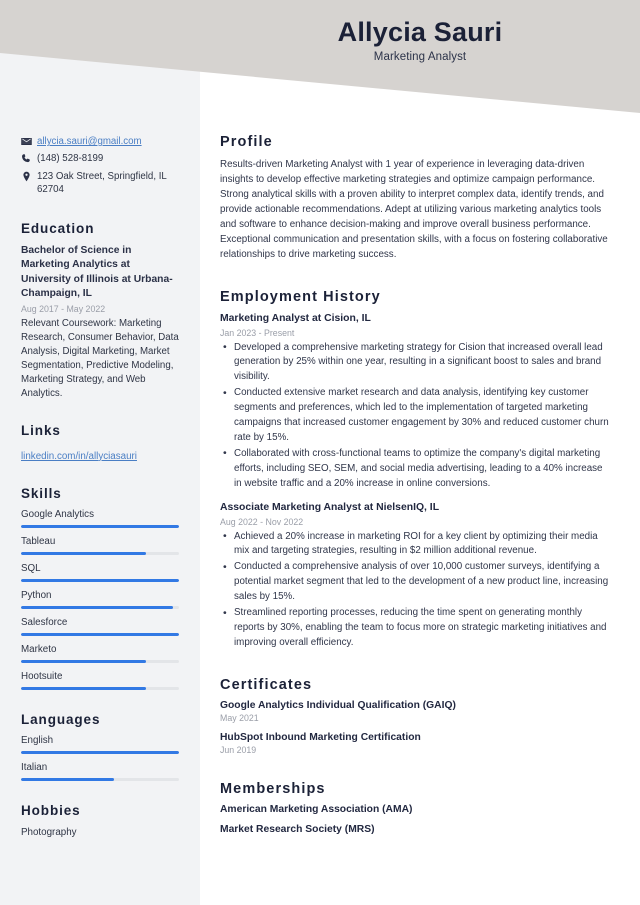  Describe the element at coordinates (31, 568) in the screenshot. I see `skill-label: SQL` at that location.